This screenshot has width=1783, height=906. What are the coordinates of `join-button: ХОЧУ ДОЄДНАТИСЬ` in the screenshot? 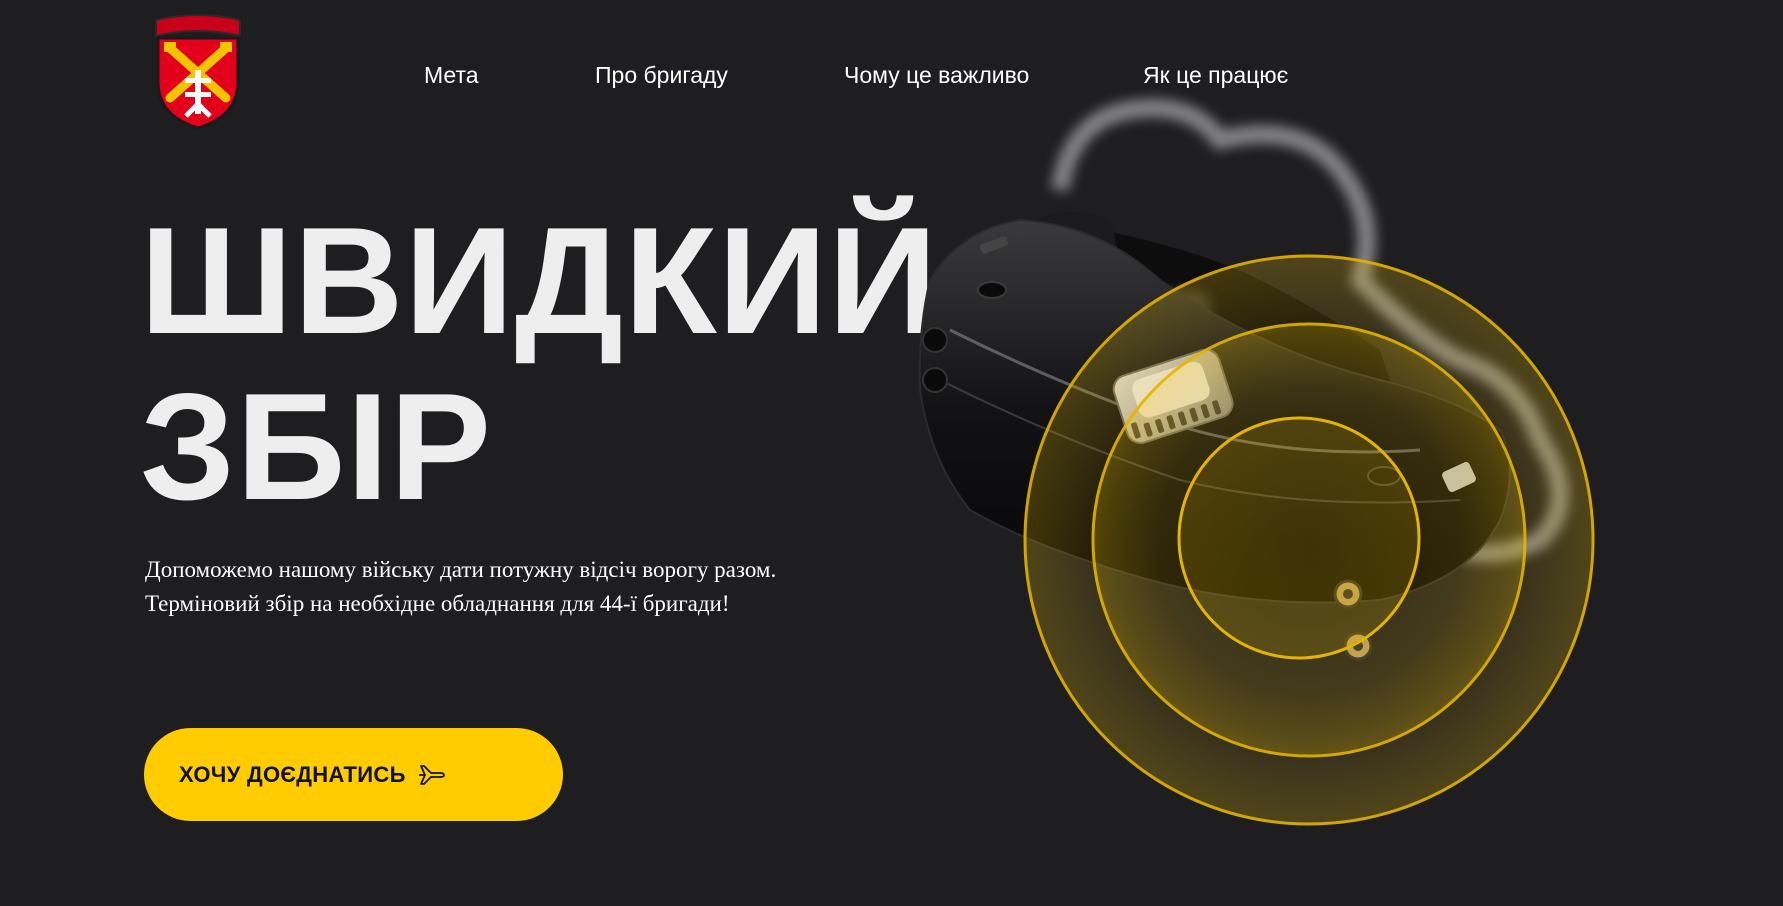 It's located at (353, 774).